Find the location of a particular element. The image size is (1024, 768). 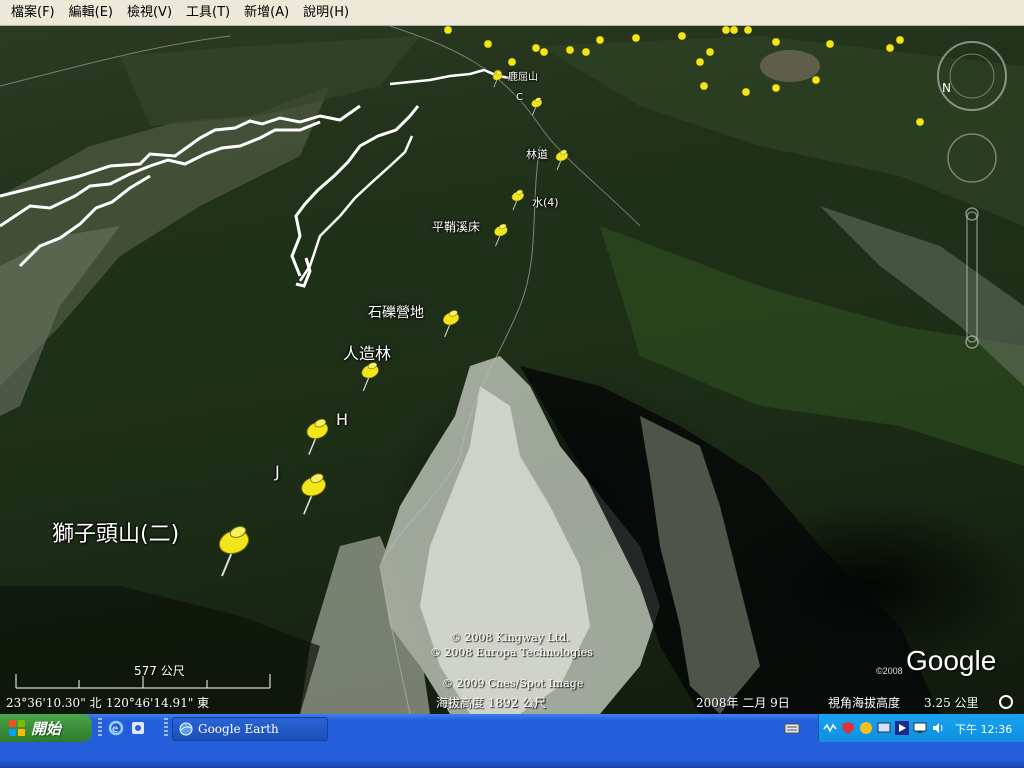

copyright-kingway: © 2008 Kingway Ltd. is located at coordinates (510, 637).